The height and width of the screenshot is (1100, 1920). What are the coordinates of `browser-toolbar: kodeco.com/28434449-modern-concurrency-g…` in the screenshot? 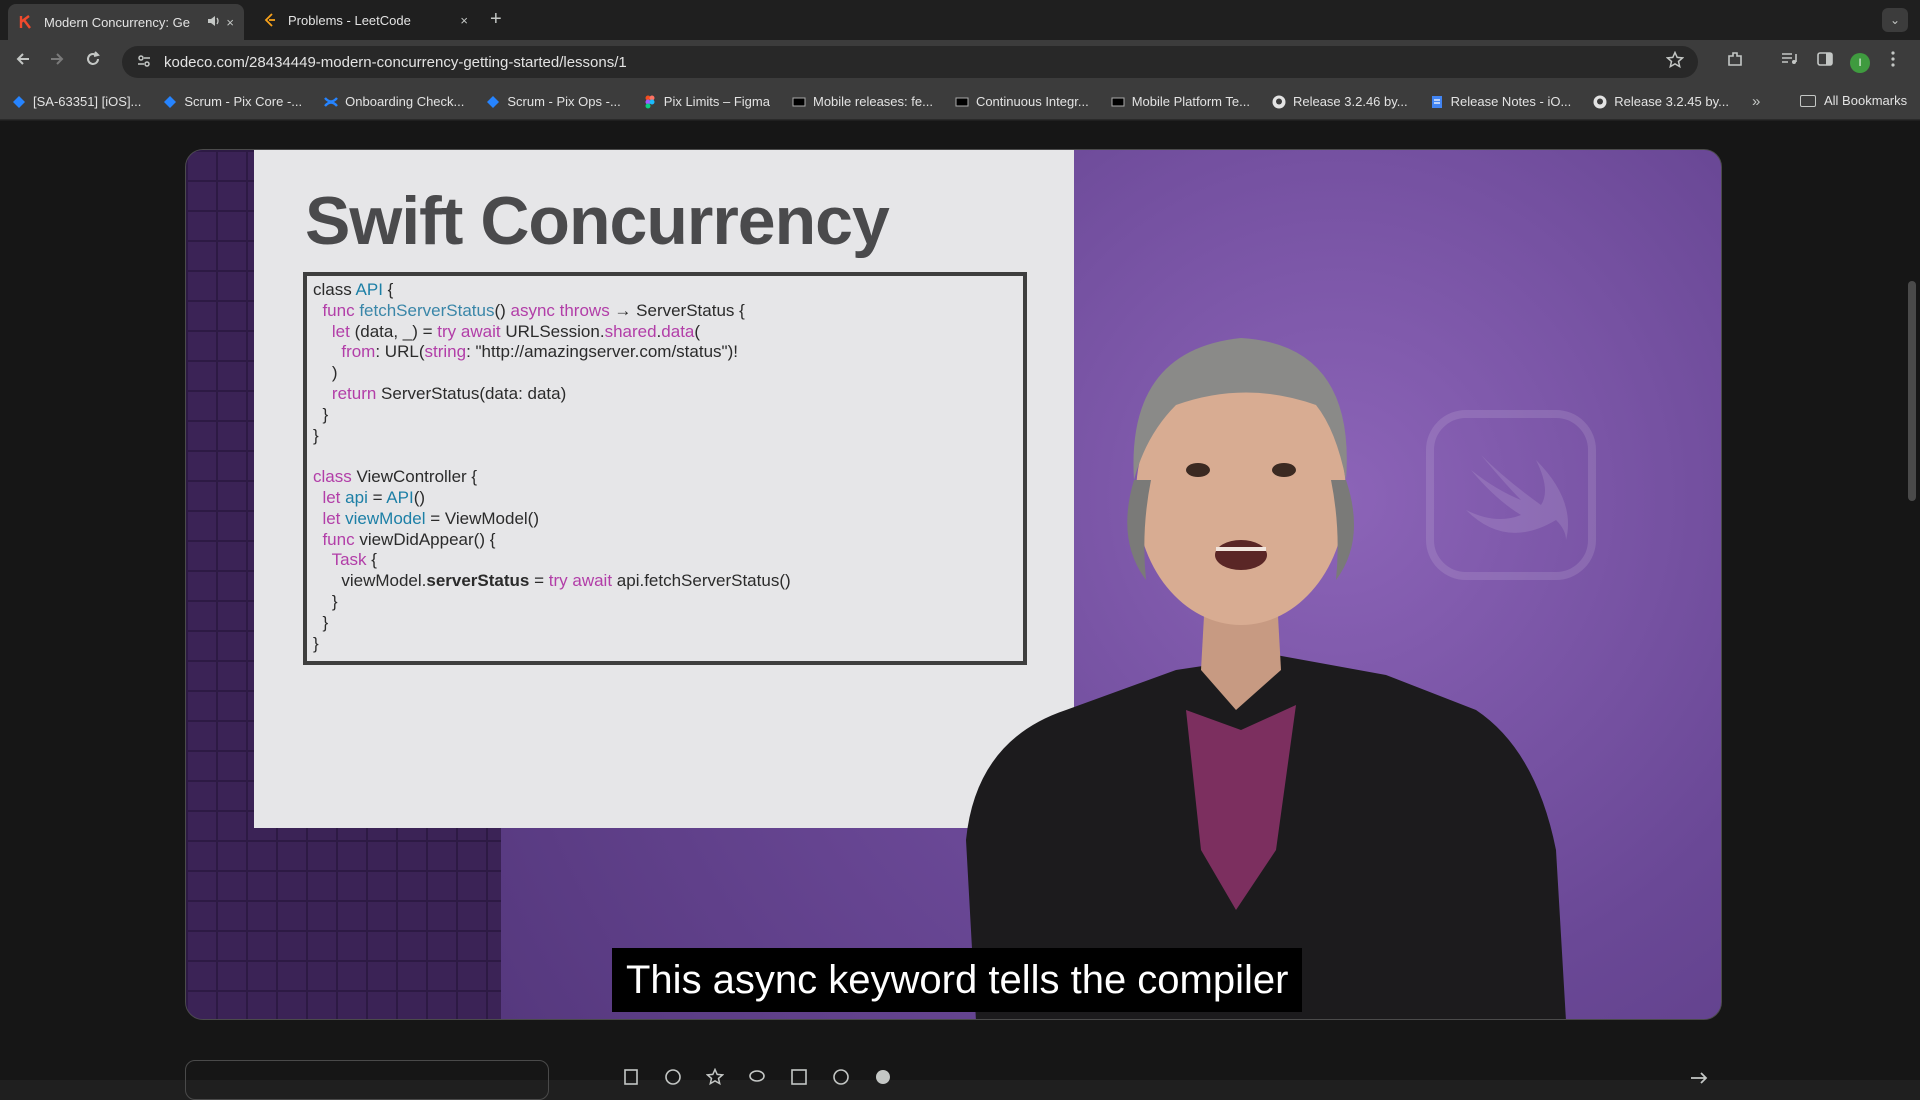 It's located at (960, 62).